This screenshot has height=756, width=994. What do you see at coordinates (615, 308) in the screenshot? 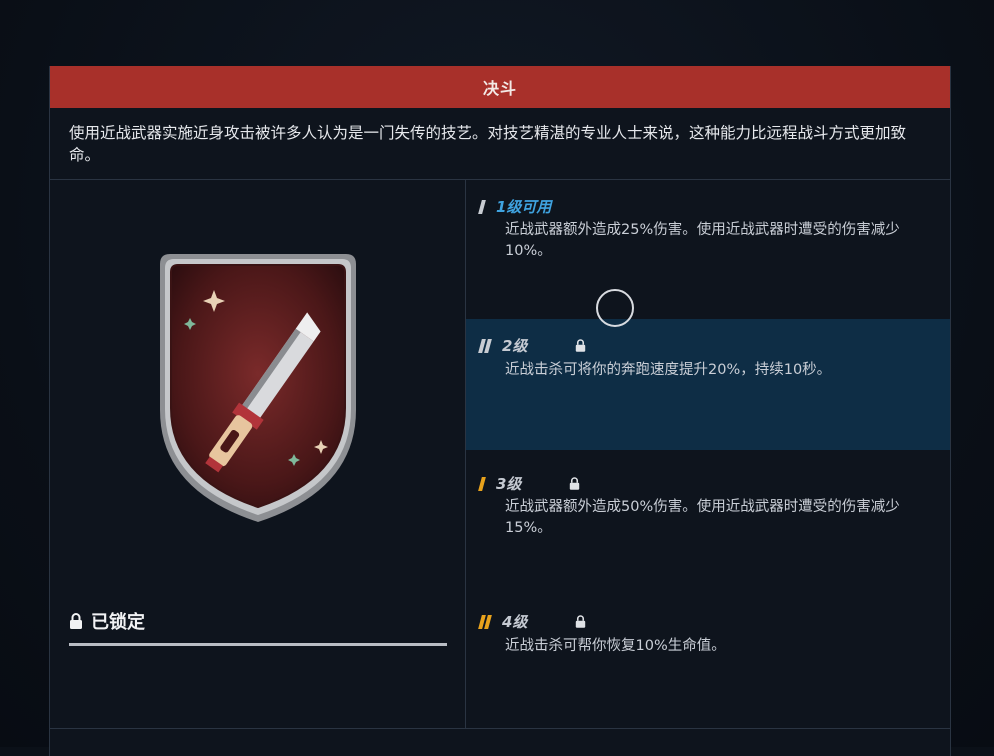
I see `cursor-ring-icon` at bounding box center [615, 308].